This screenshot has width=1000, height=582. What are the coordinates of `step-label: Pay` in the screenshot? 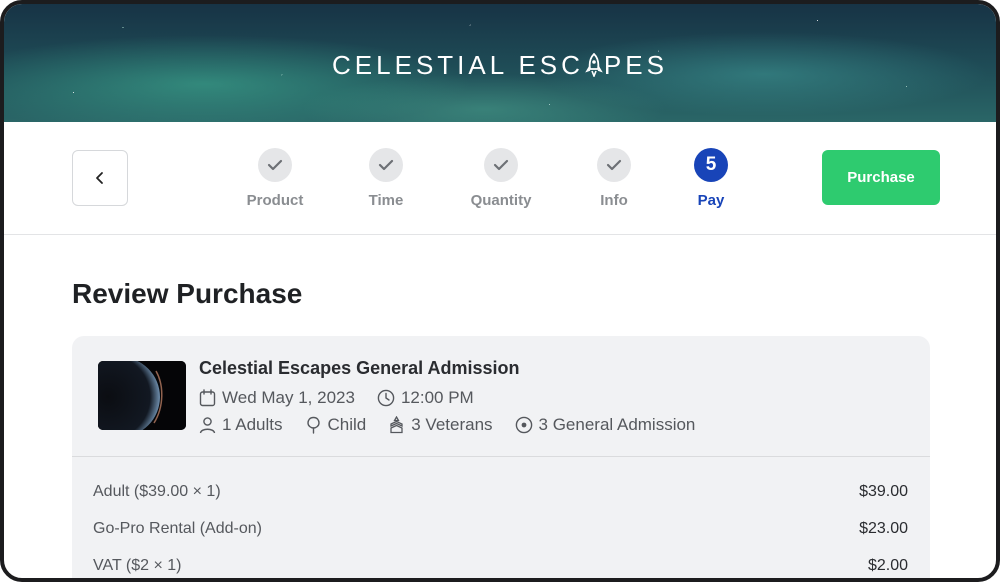 It's located at (711, 200).